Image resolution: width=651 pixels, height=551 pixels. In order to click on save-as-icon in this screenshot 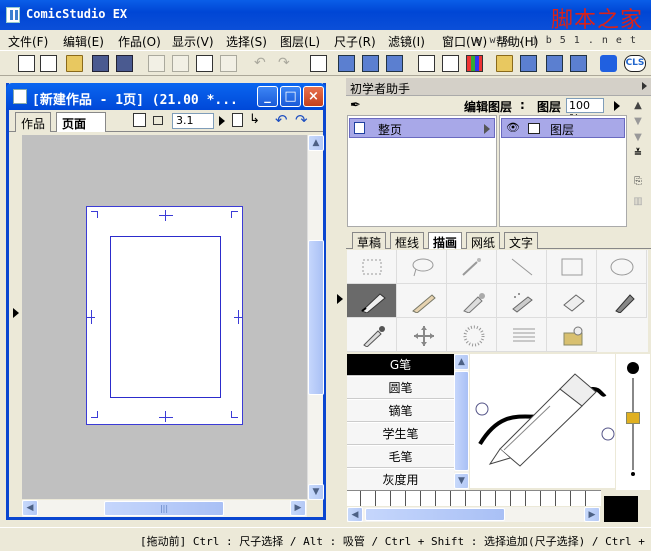, I will do `click(124, 63)`.